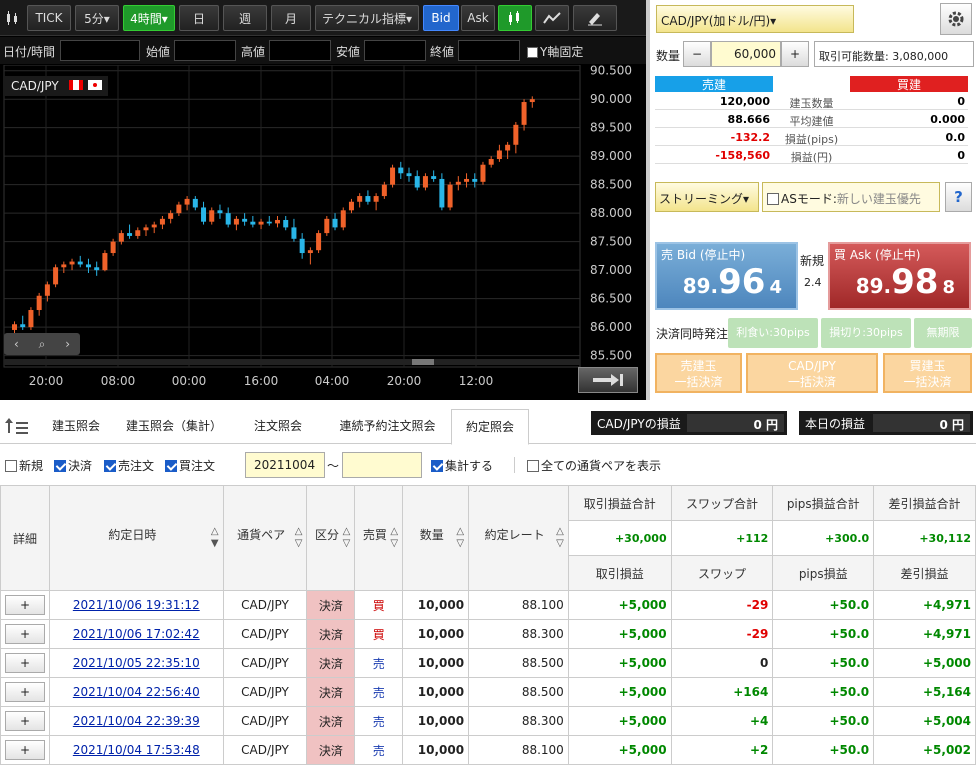  What do you see at coordinates (441, 18) in the screenshot?
I see `bid-button: Bid` at bounding box center [441, 18].